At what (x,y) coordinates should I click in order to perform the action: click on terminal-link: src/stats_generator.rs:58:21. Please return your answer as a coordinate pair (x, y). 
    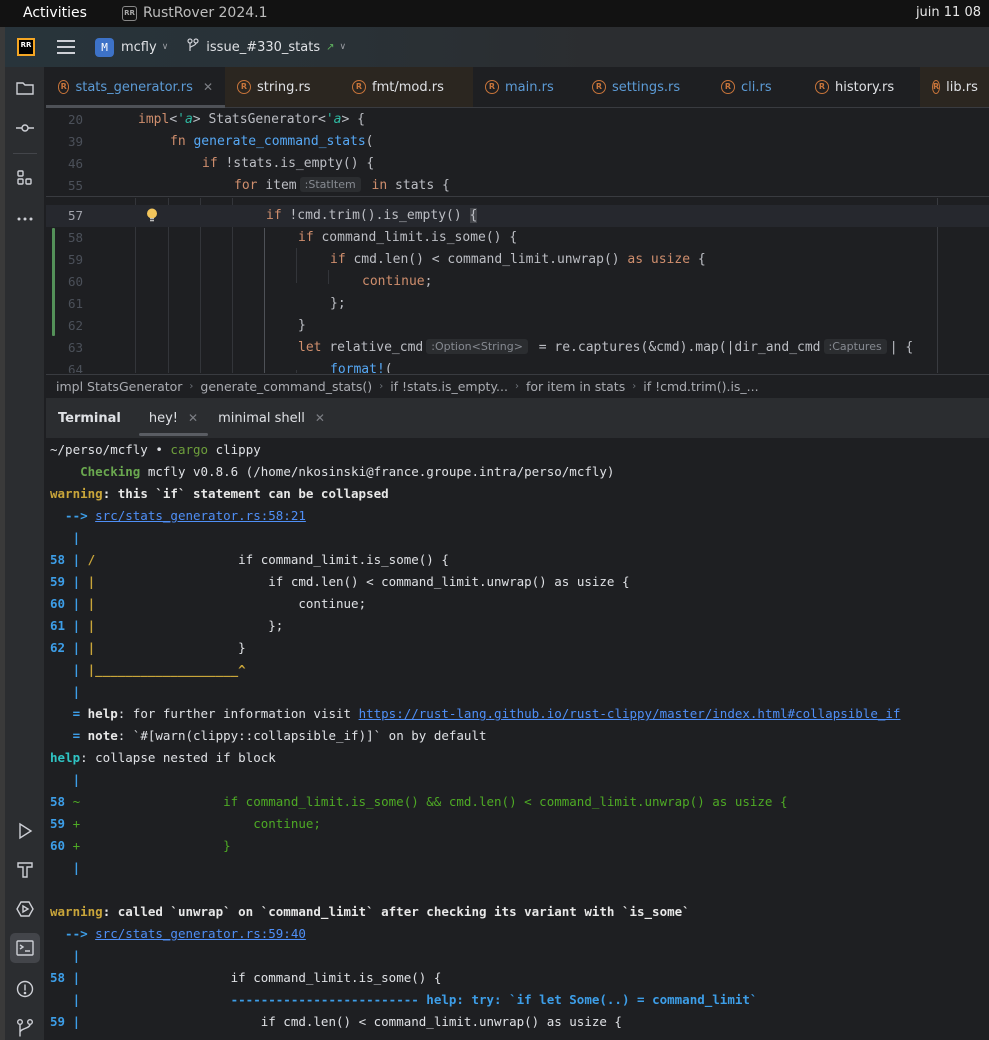
    Looking at the image, I should click on (200, 515).